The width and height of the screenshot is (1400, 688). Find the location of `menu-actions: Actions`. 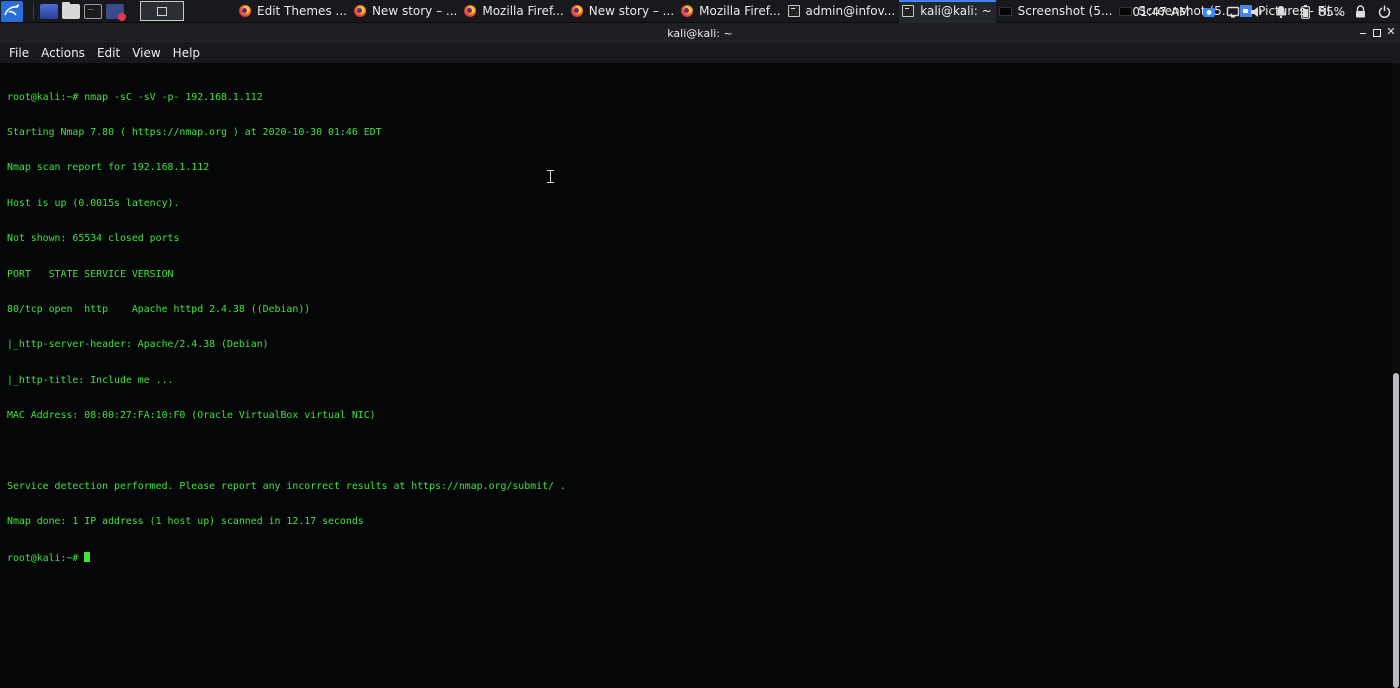

menu-actions: Actions is located at coordinates (63, 53).